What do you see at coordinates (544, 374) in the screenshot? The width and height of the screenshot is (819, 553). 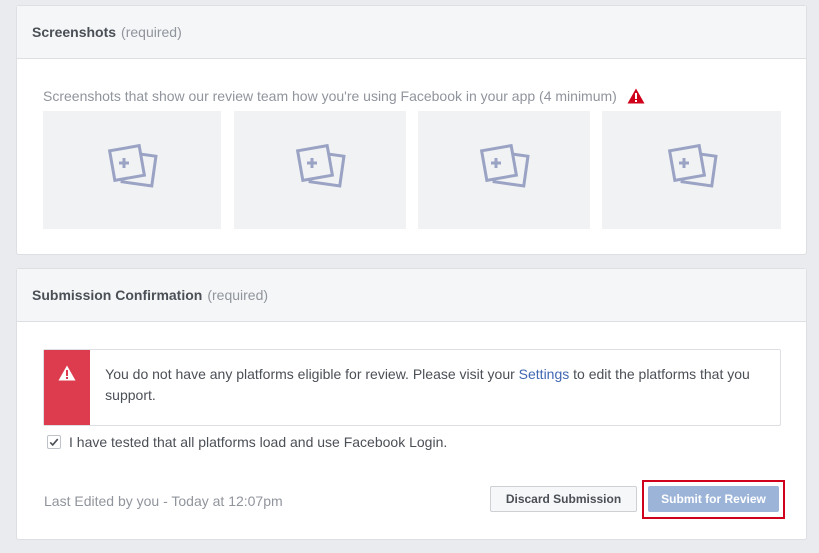 I see `settings-link: Settings` at bounding box center [544, 374].